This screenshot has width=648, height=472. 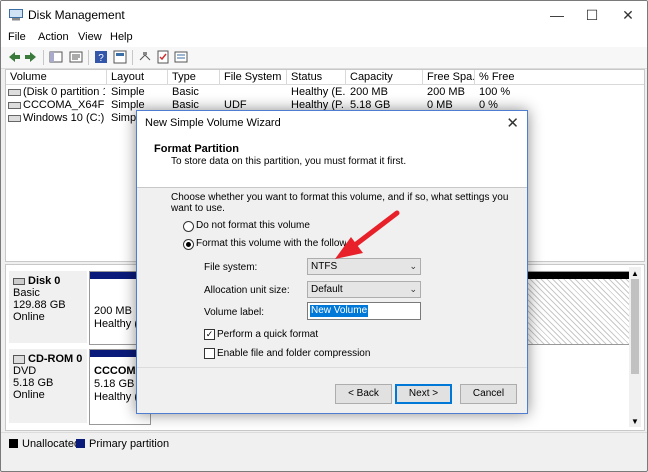 I want to click on cell-percent-free: 100 %, so click(x=495, y=92).